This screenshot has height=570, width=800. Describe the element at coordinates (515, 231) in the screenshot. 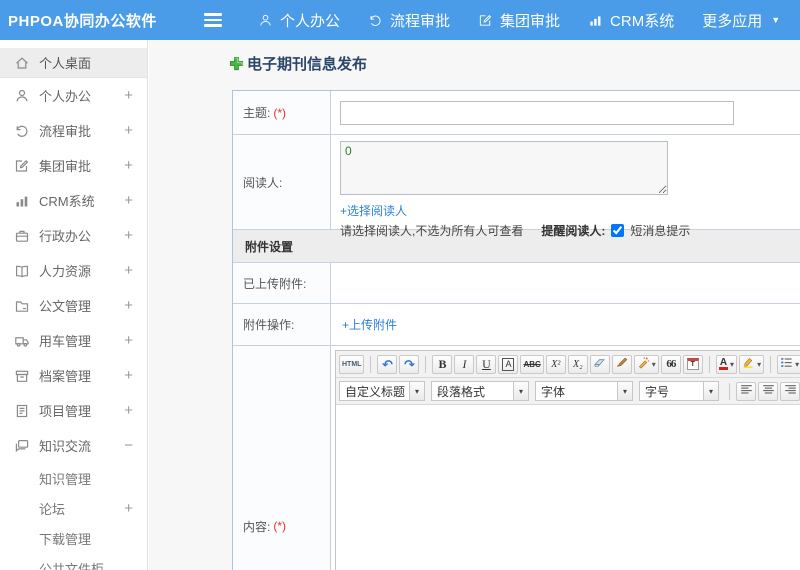

I see `readers-hint: 请选择阅读人,不选为所有人可查看 提醒阅读人: 短消息提示` at that location.